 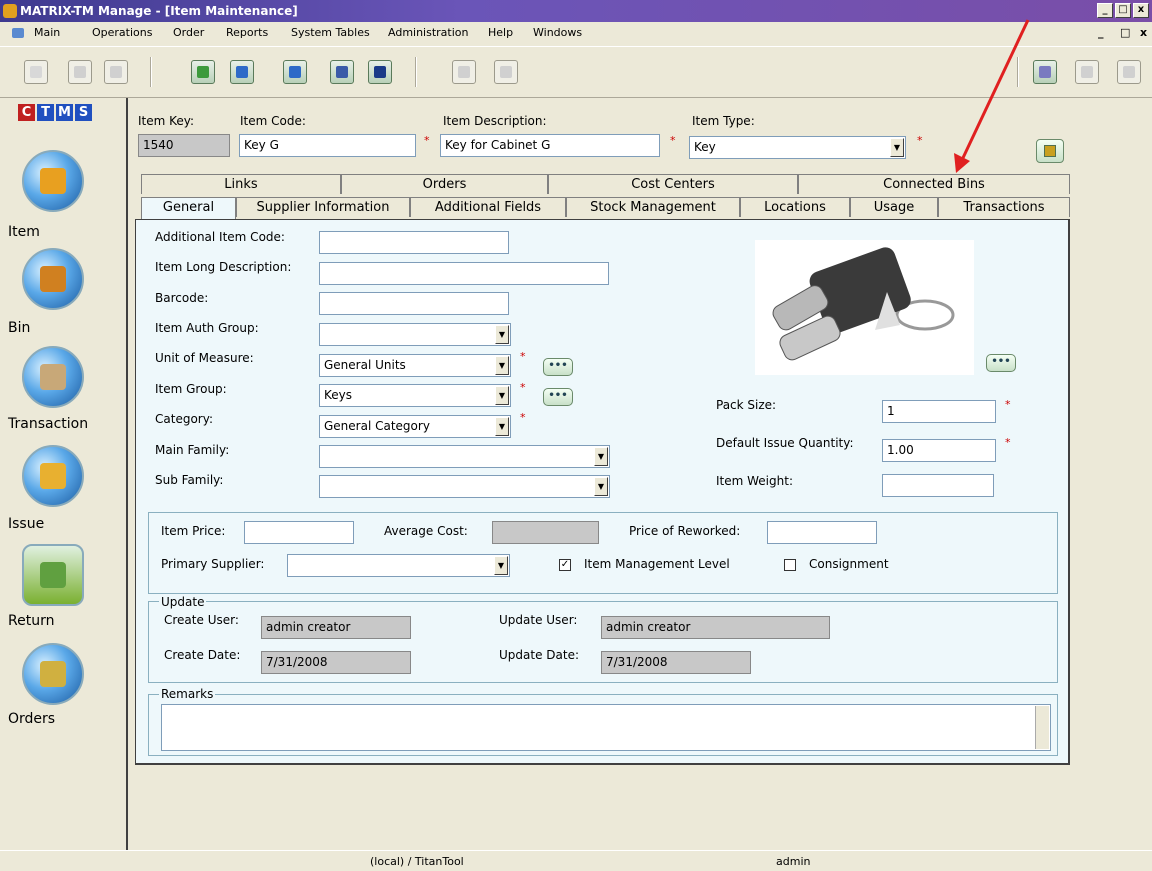 I want to click on delete-button, so click(x=116, y=72).